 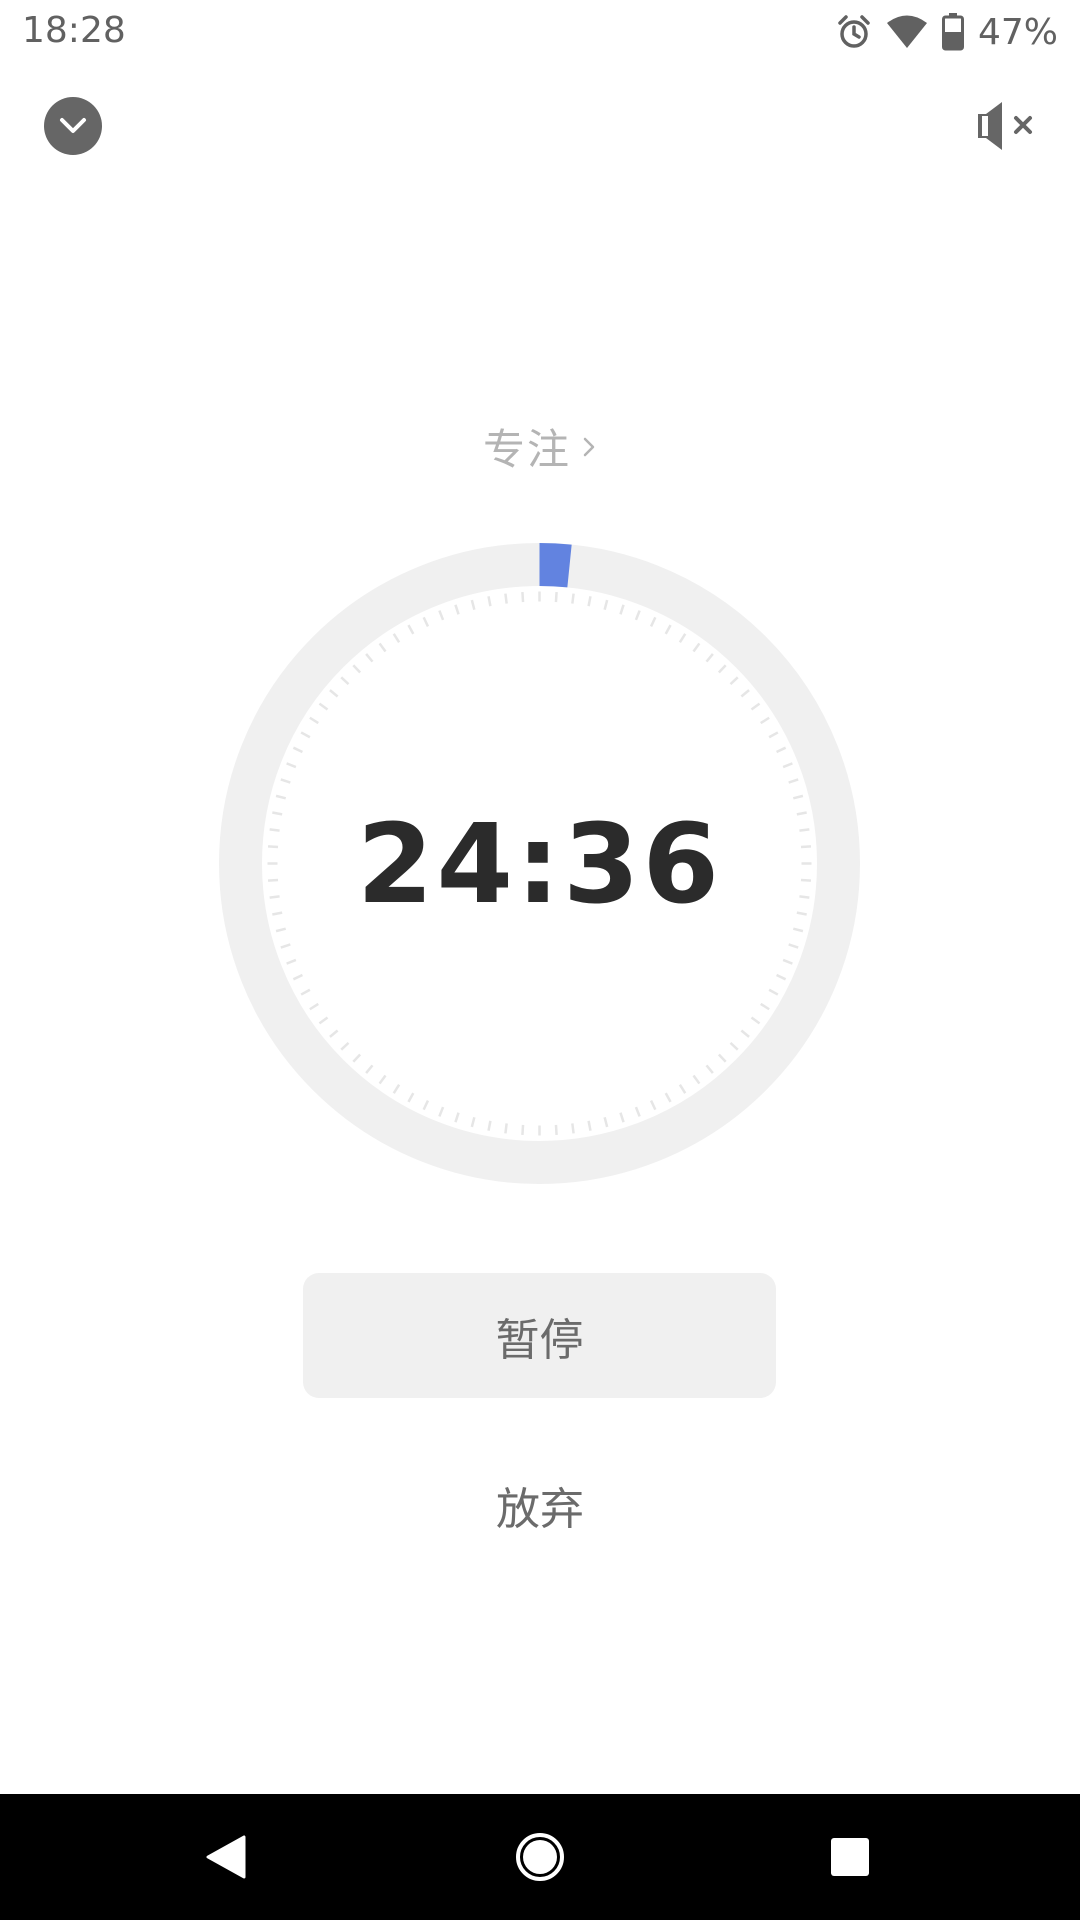 I want to click on timer-display: 24:36, so click(x=539, y=863).